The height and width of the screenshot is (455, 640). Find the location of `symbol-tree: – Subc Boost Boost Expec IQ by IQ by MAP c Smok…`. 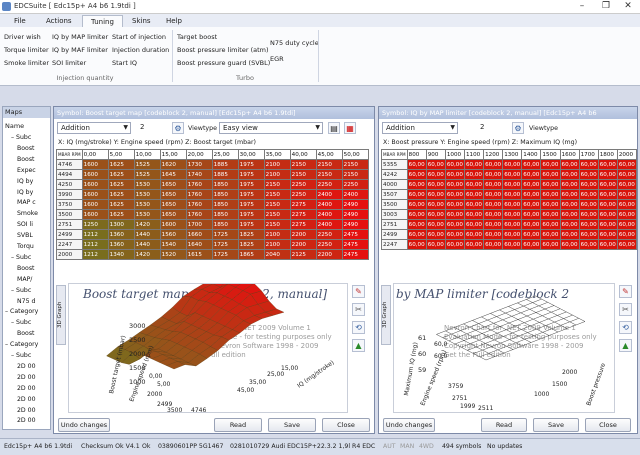

symbol-tree: – Subc Boost Boost Expec IQ by IQ by MAP c Smok… is located at coordinates (26, 281).